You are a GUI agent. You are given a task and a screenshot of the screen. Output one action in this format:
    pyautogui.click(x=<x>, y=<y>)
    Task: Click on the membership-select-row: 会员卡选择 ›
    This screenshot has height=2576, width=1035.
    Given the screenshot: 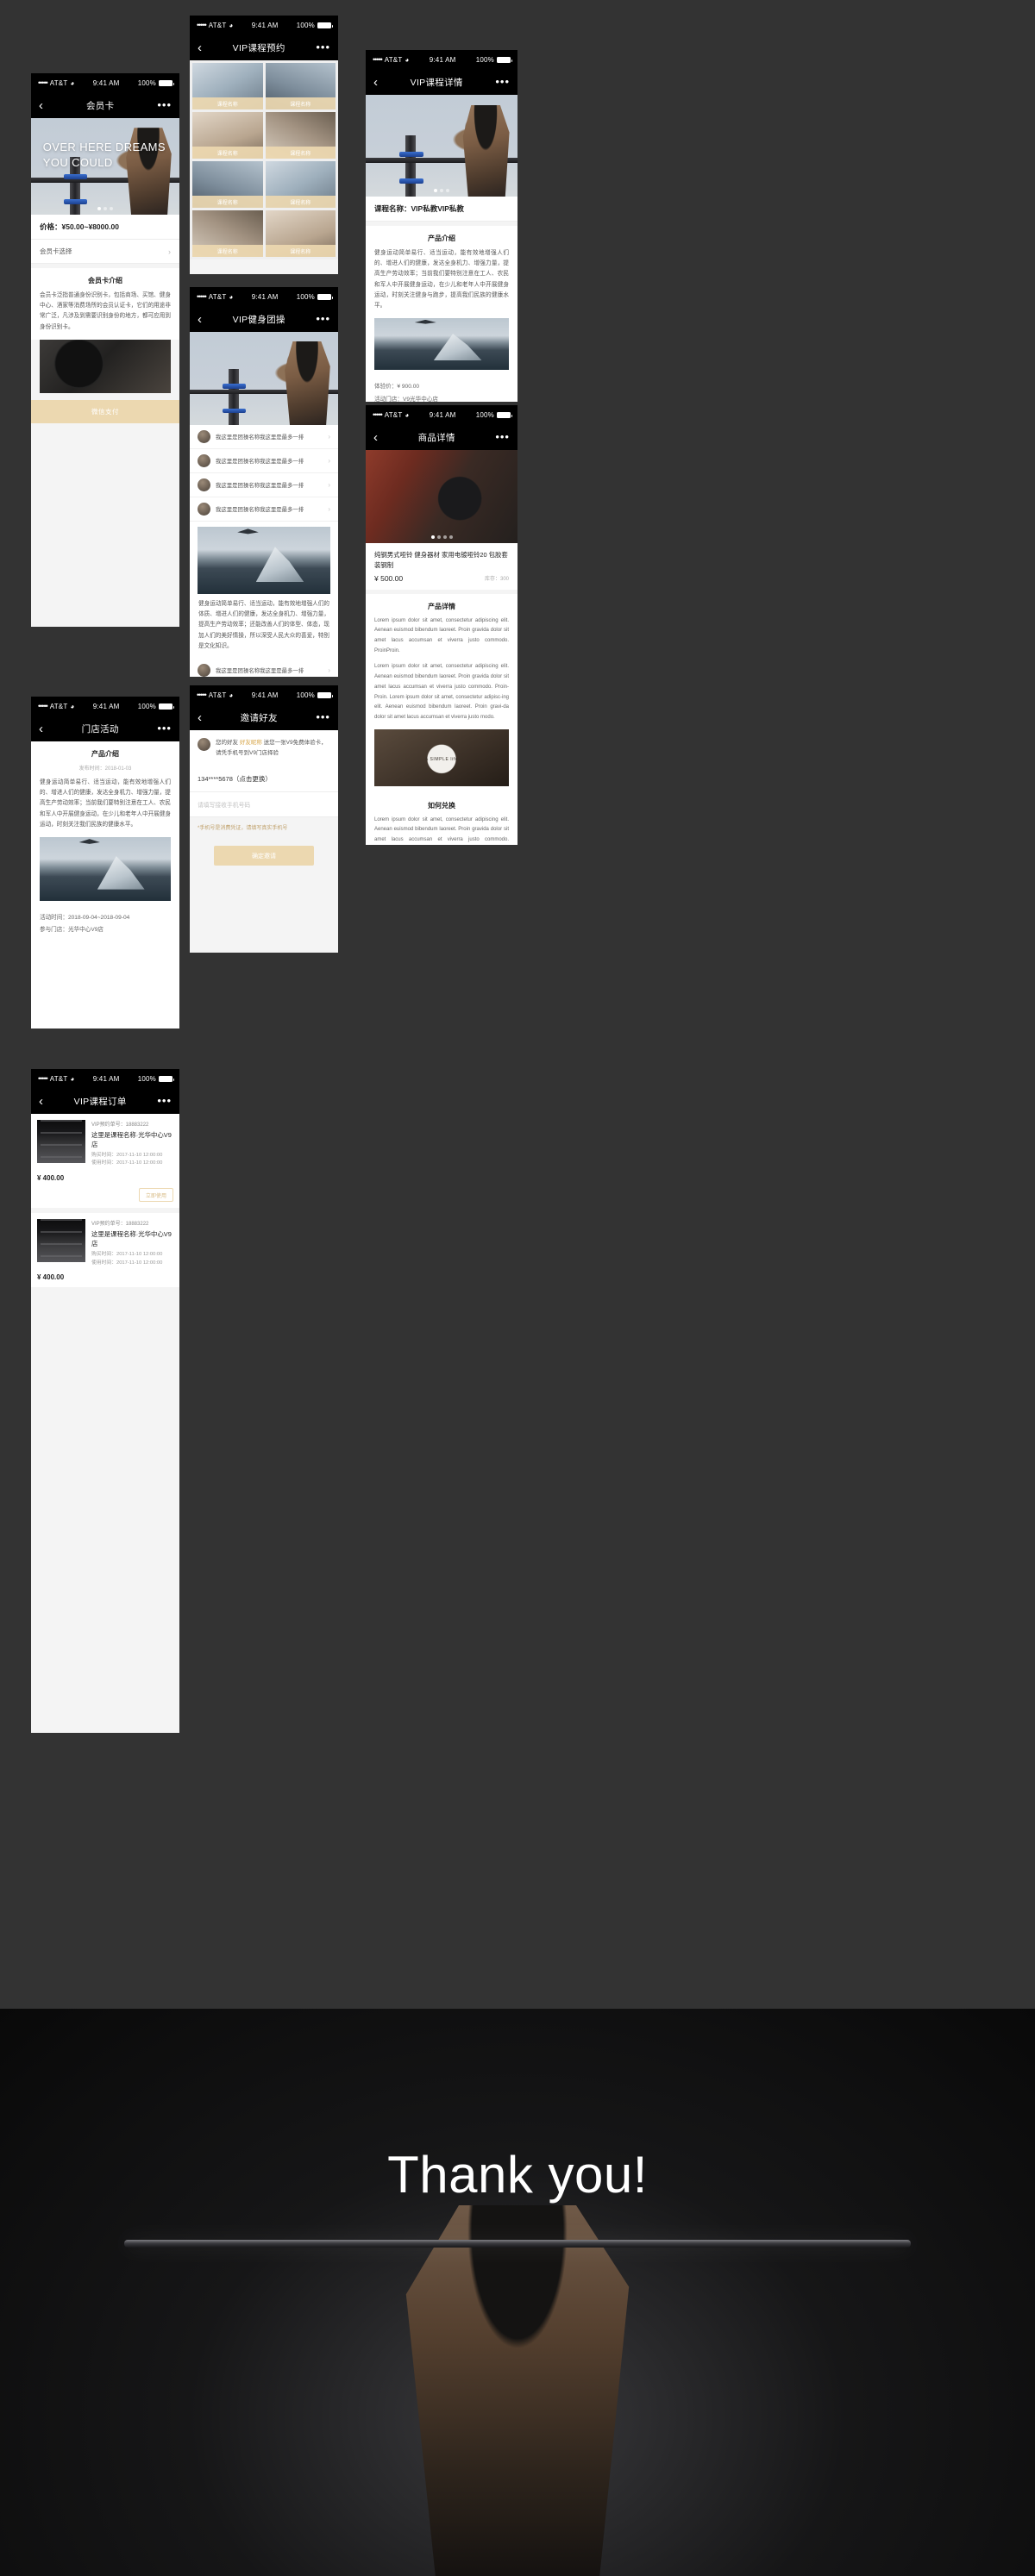 What is the action you would take?
    pyautogui.click(x=105, y=252)
    